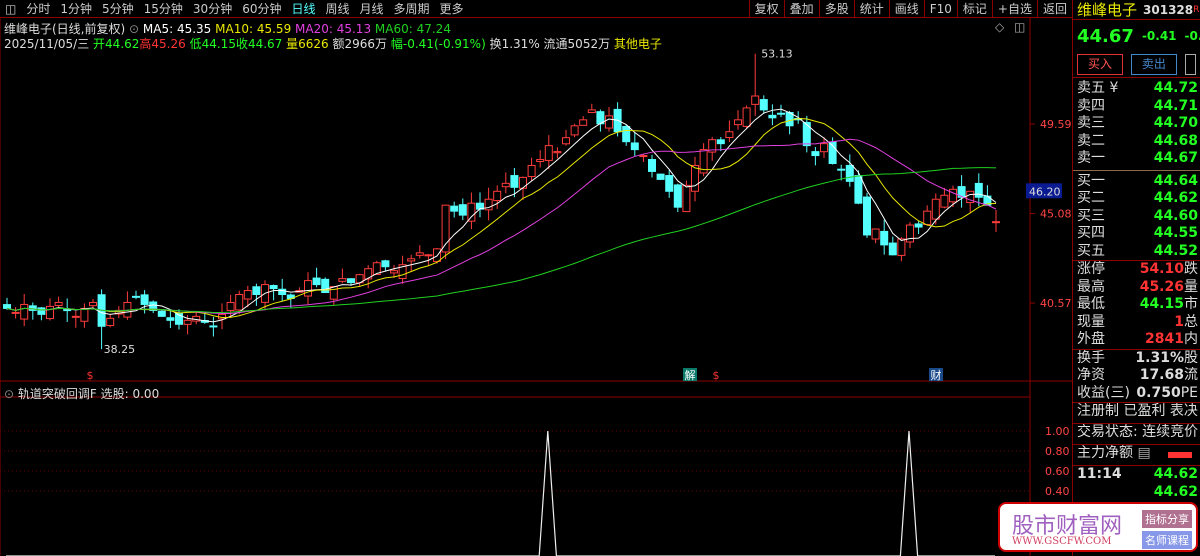 Image resolution: width=1200 pixels, height=556 pixels. I want to click on toolbar-button: 复权, so click(766, 9).